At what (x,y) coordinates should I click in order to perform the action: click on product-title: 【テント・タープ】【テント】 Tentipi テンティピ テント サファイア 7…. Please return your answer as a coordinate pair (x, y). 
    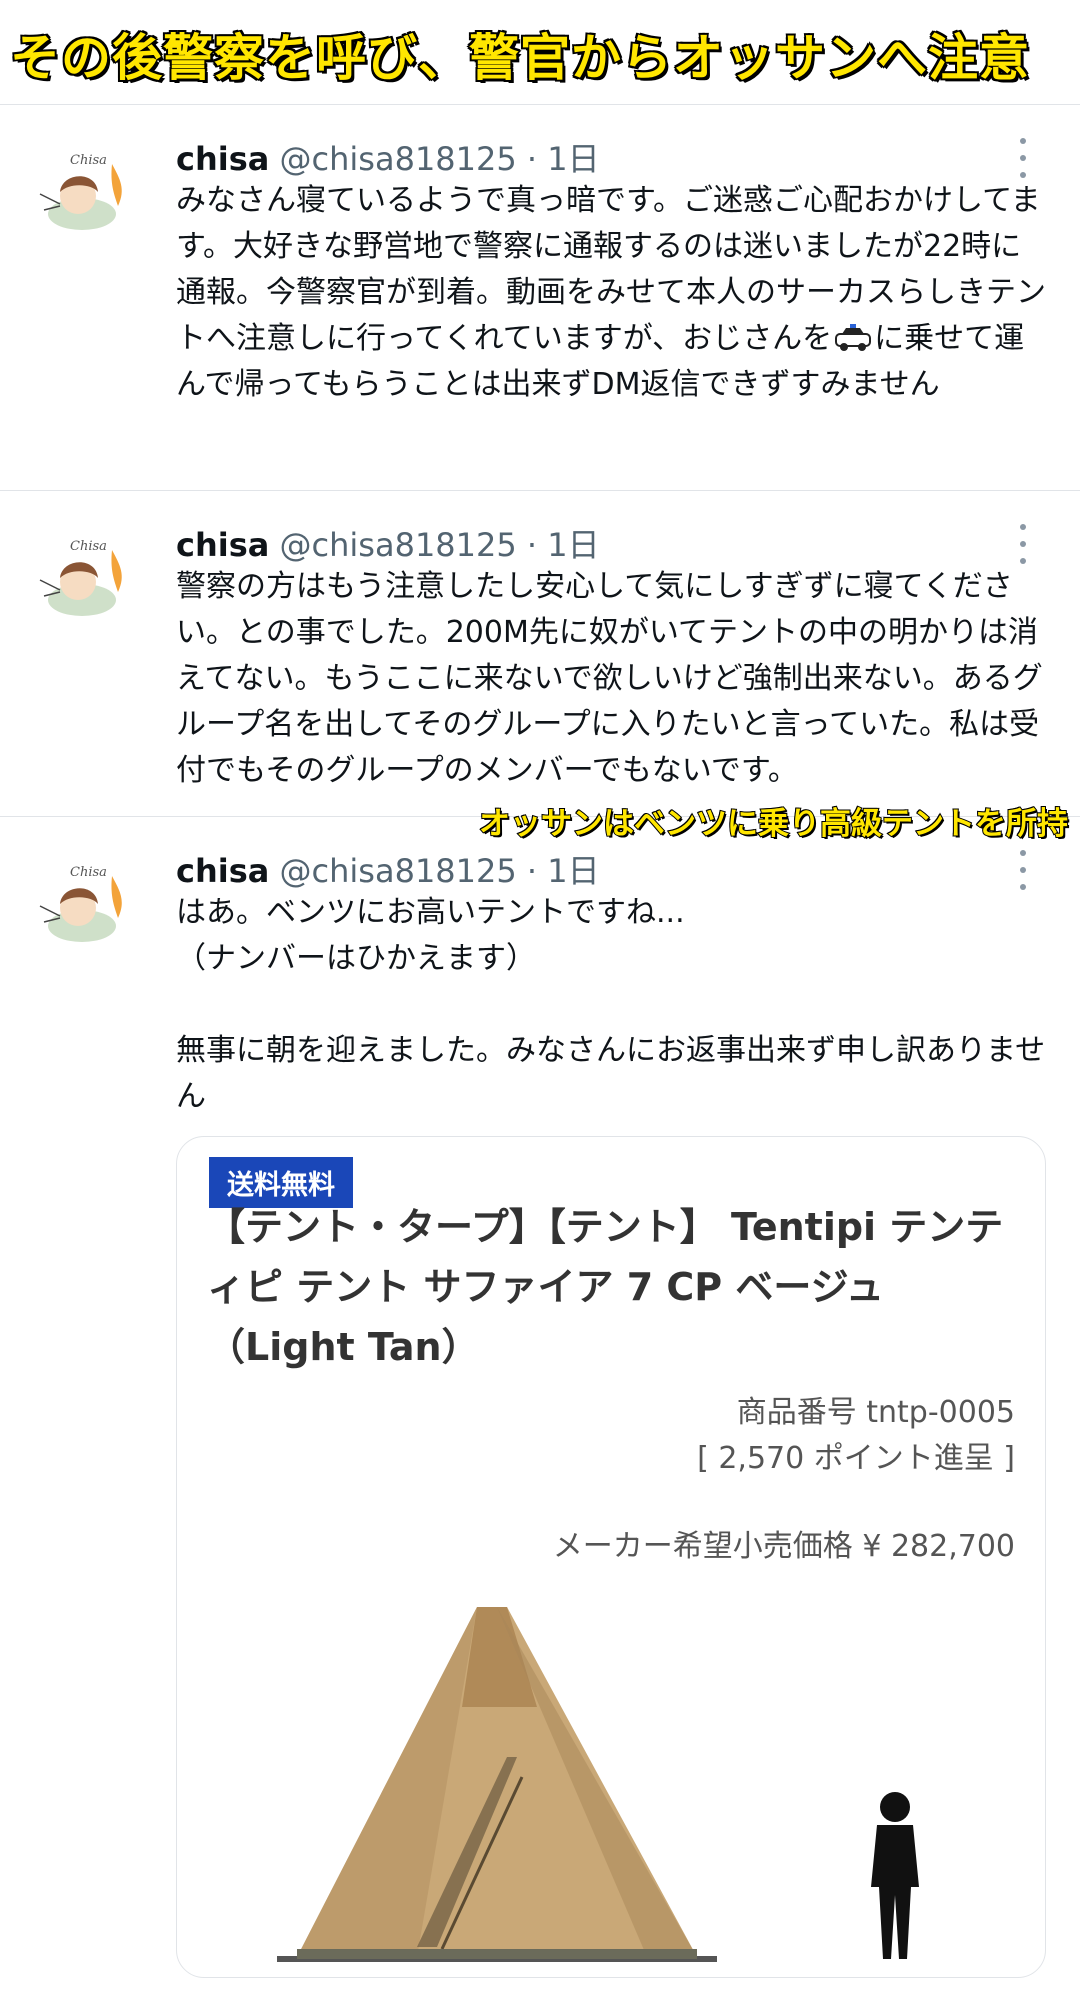
    Looking at the image, I should click on (605, 1287).